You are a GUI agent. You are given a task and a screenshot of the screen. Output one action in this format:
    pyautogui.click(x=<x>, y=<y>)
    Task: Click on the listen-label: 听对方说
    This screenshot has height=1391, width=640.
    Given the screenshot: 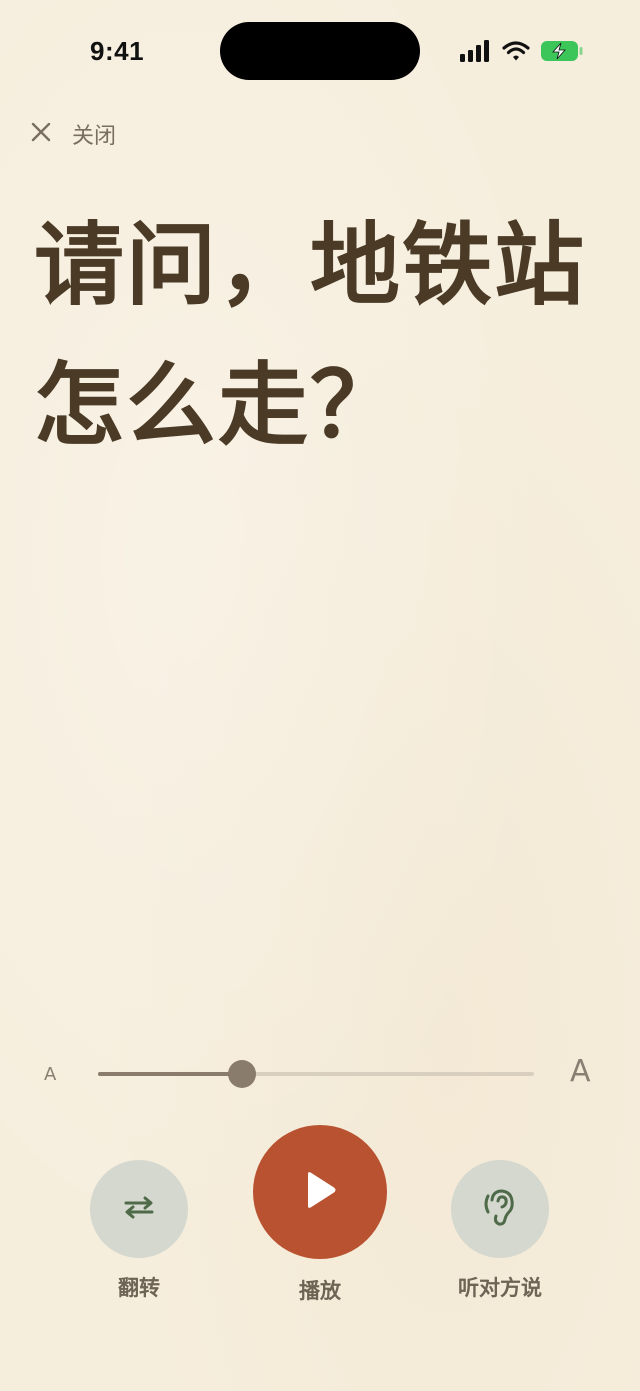 What is the action you would take?
    pyautogui.click(x=500, y=1288)
    